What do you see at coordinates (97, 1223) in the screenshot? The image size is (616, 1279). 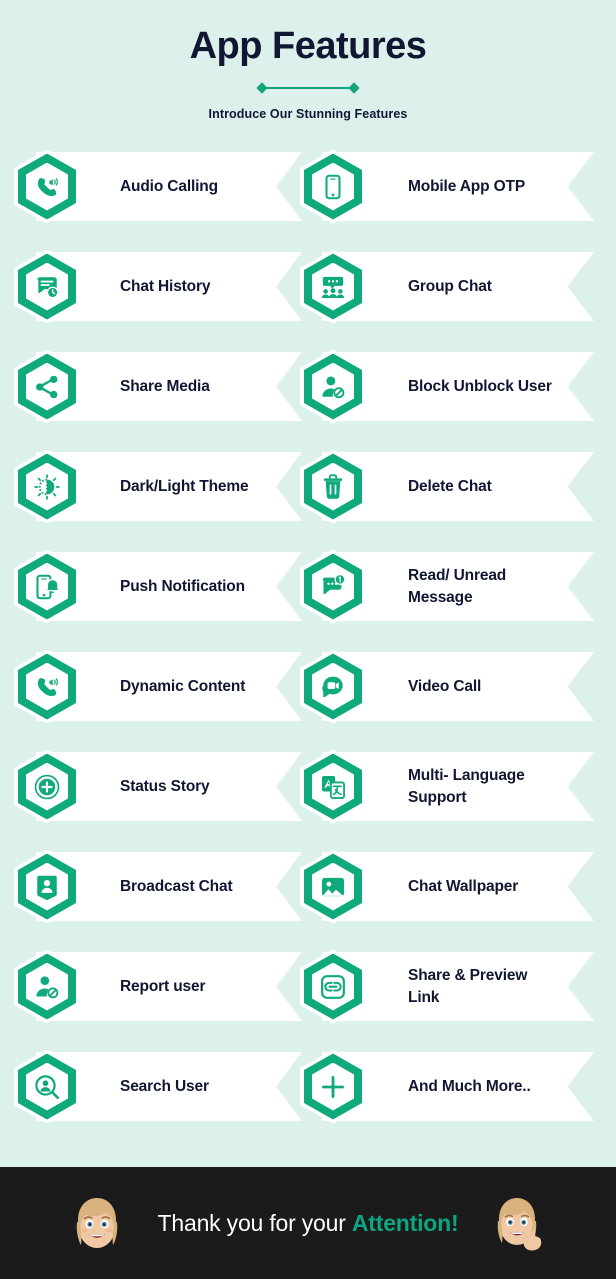 I see `memoji-smiling-avatar` at bounding box center [97, 1223].